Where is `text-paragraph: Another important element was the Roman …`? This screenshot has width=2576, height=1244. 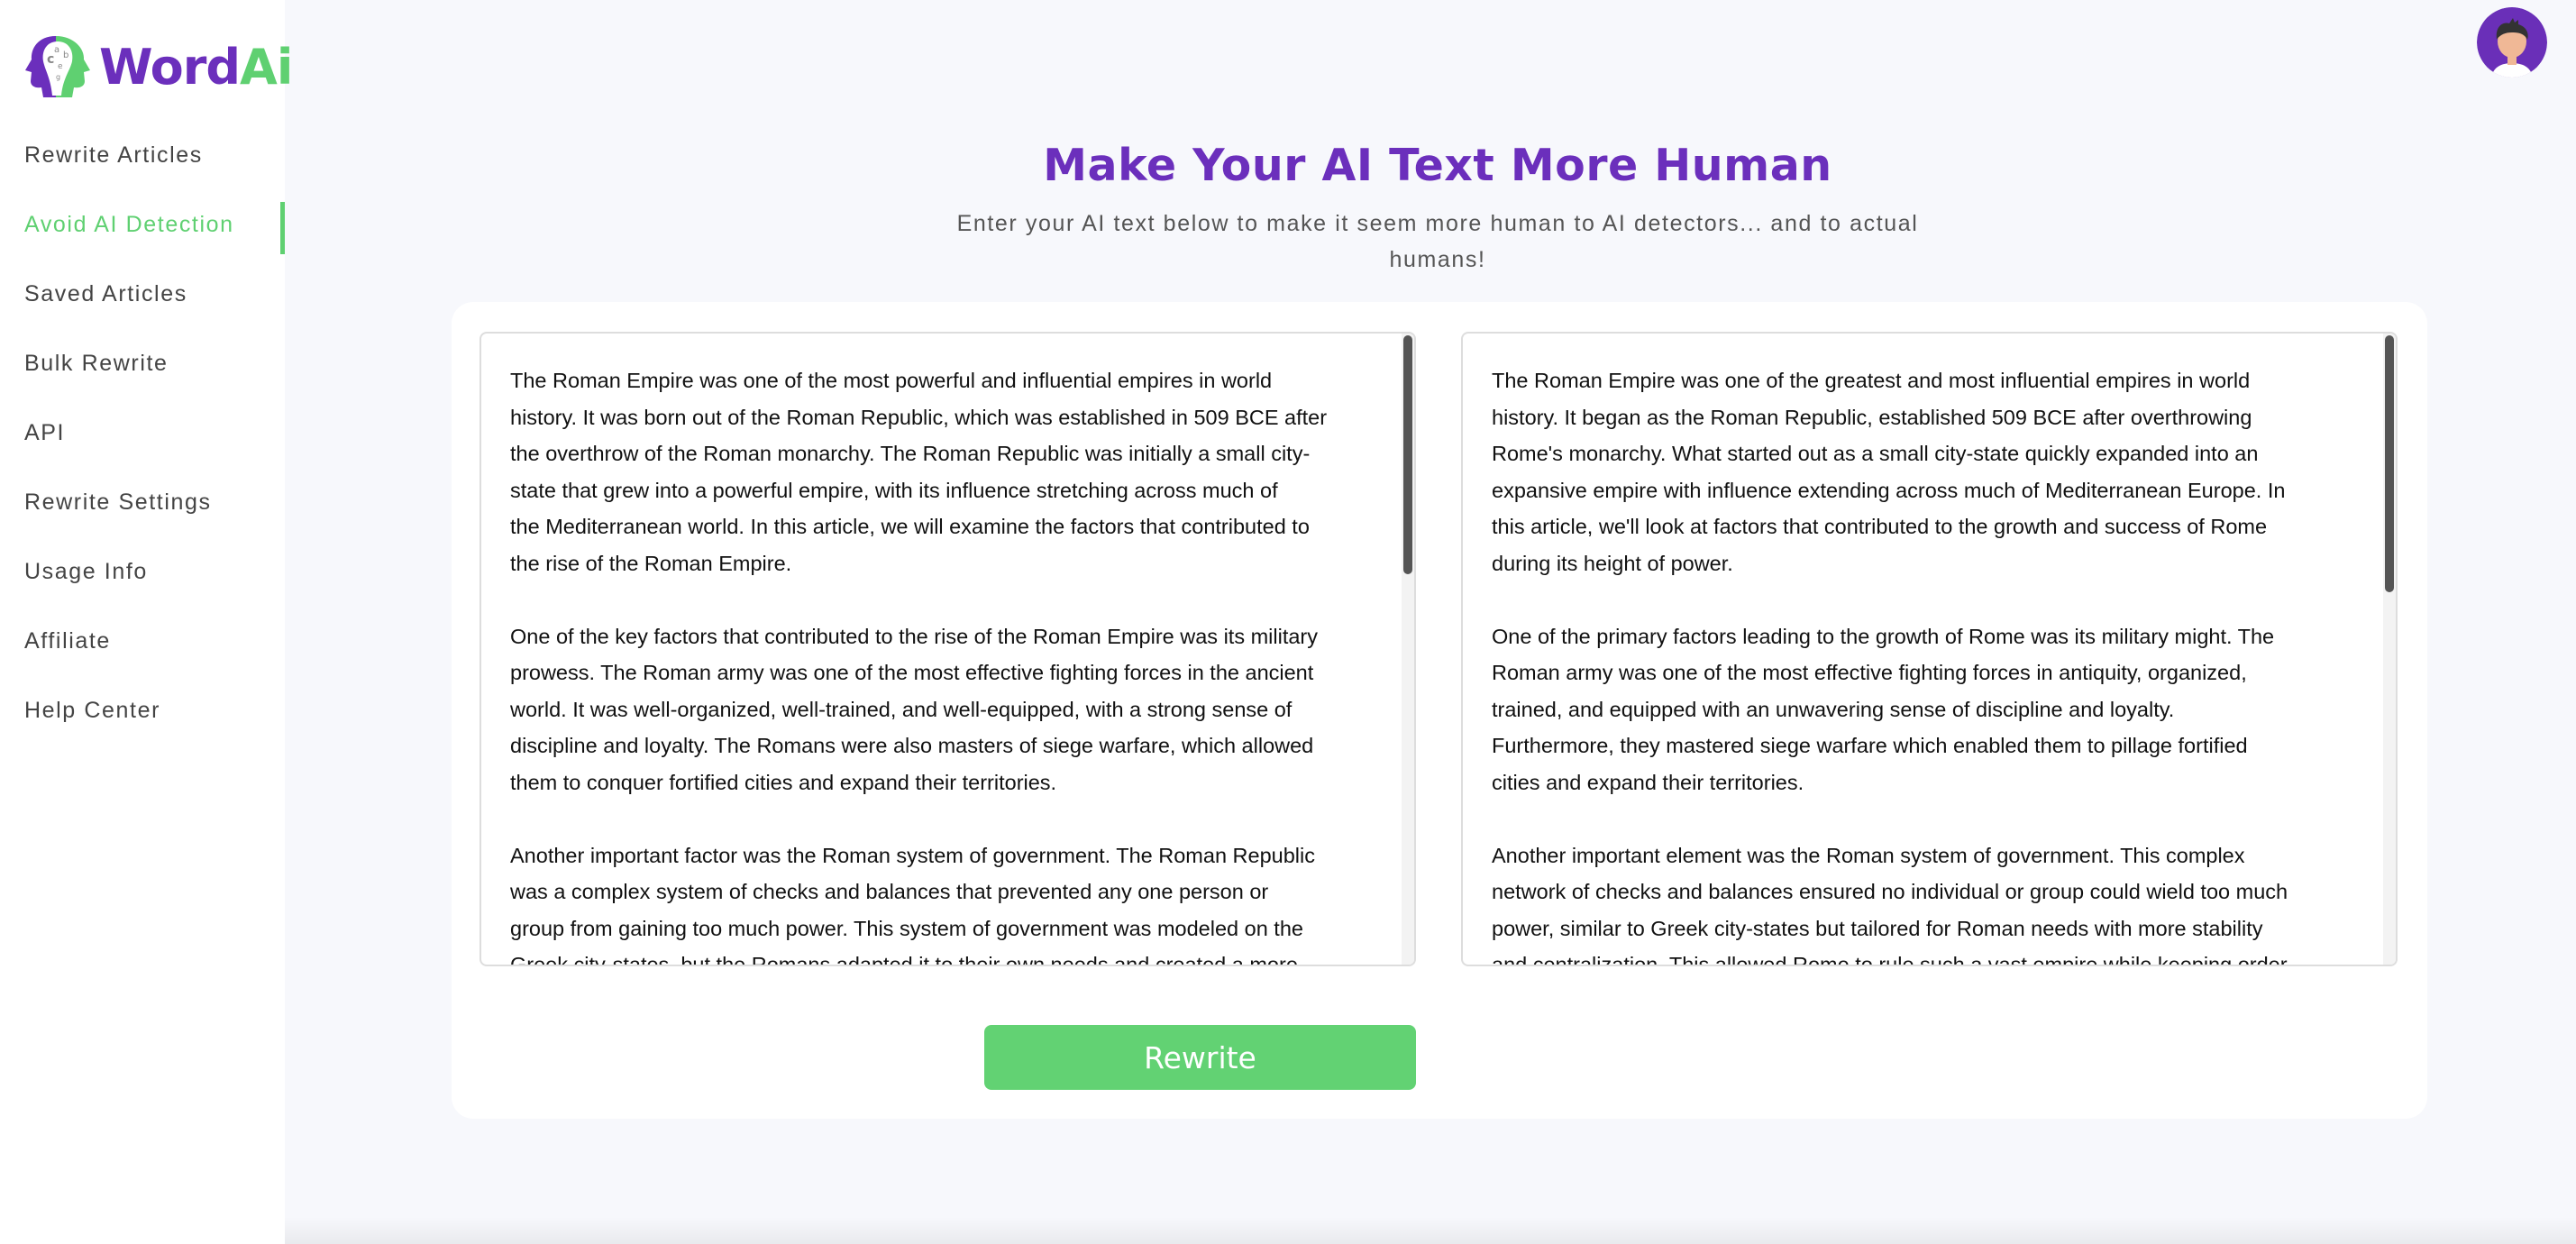
text-paragraph: Another important element was the Roman … is located at coordinates (1930, 902).